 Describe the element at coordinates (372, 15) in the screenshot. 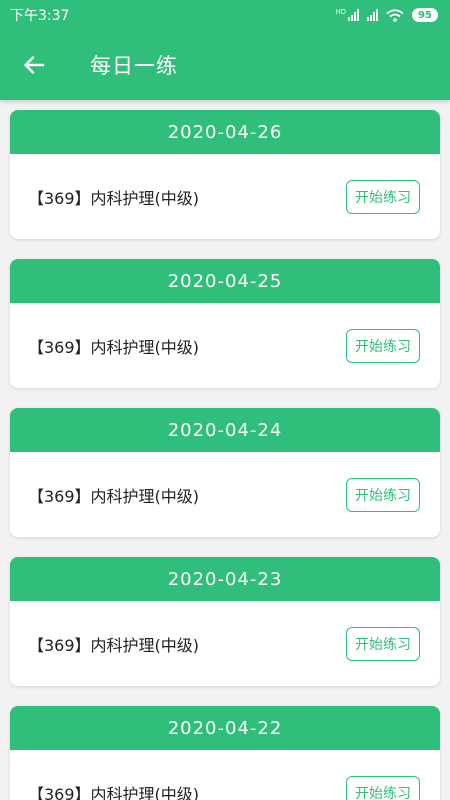

I see `cell-signal-icon` at that location.